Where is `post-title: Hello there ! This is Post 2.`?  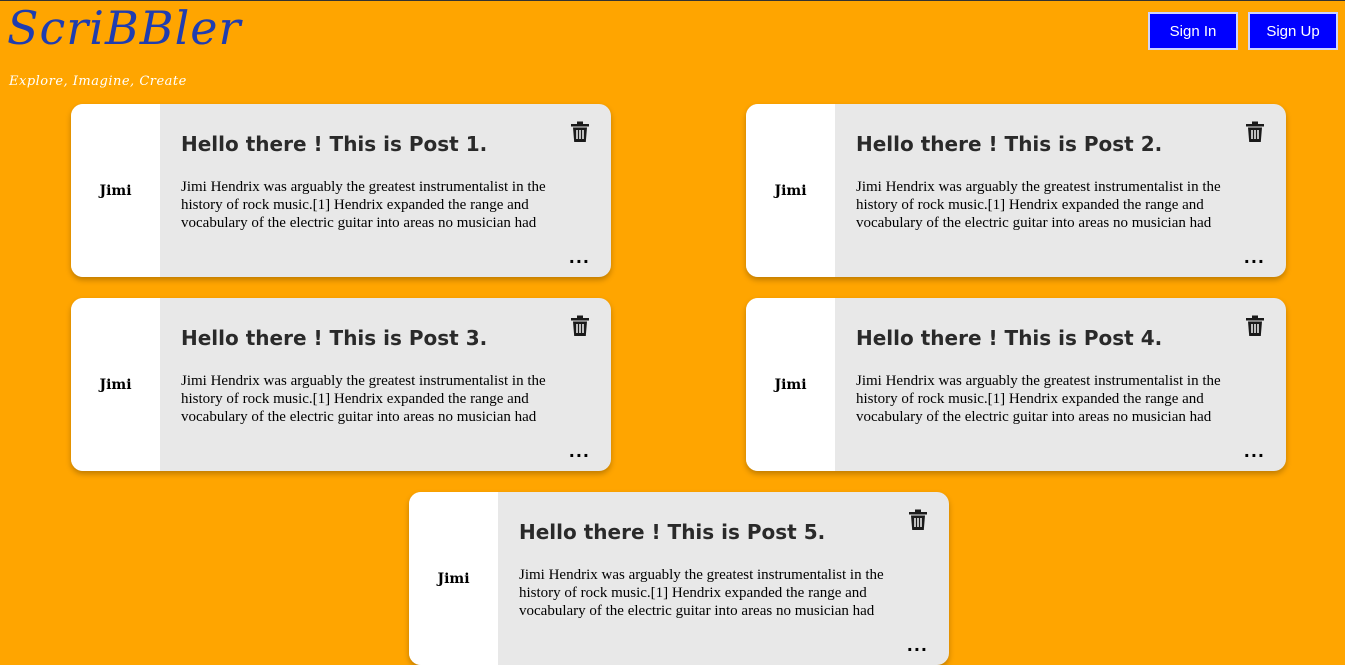
post-title: Hello there ! This is Post 2. is located at coordinates (1009, 144).